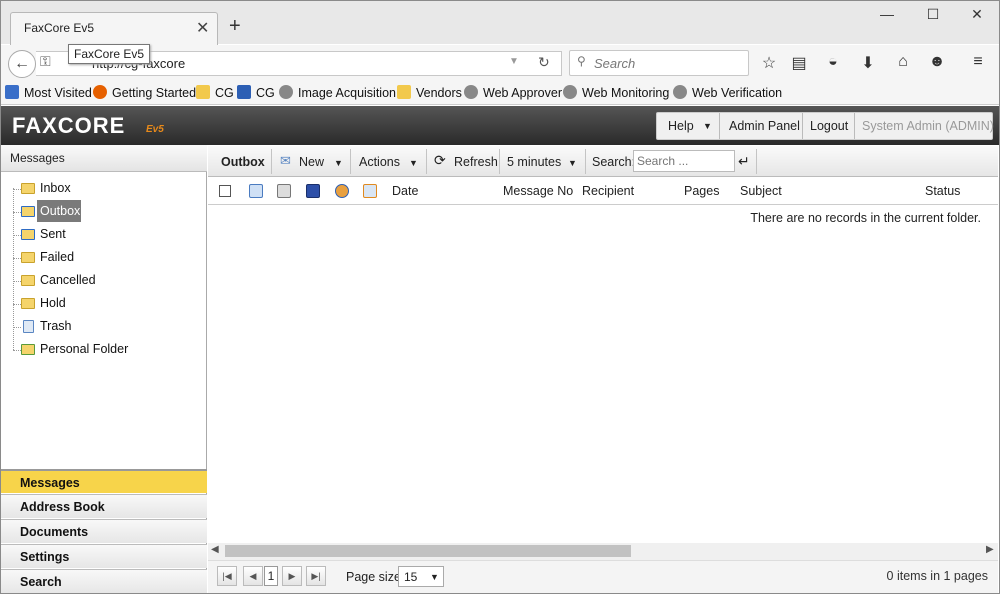 The height and width of the screenshot is (594, 1000). What do you see at coordinates (202, 28) in the screenshot?
I see `close-tab-icon: ✕` at bounding box center [202, 28].